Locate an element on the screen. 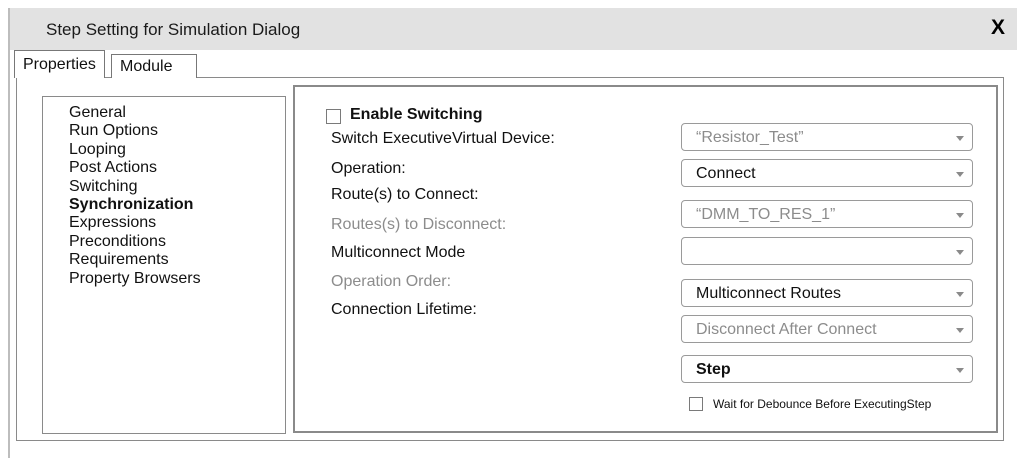 The width and height of the screenshot is (1017, 458). operation-value: Connect is located at coordinates (726, 173).